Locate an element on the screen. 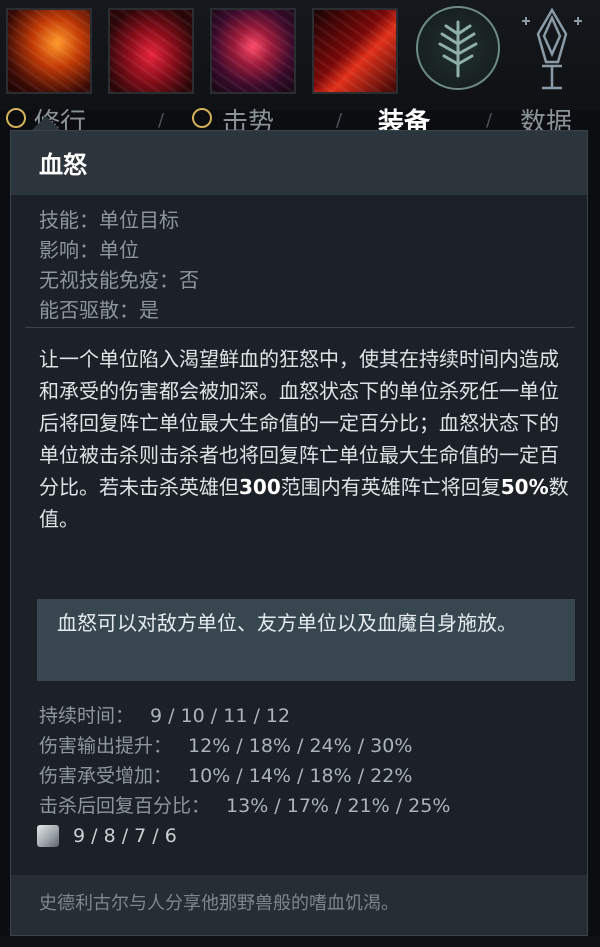 The height and width of the screenshot is (947, 600). tooltip-header: 血怒 is located at coordinates (299, 163).